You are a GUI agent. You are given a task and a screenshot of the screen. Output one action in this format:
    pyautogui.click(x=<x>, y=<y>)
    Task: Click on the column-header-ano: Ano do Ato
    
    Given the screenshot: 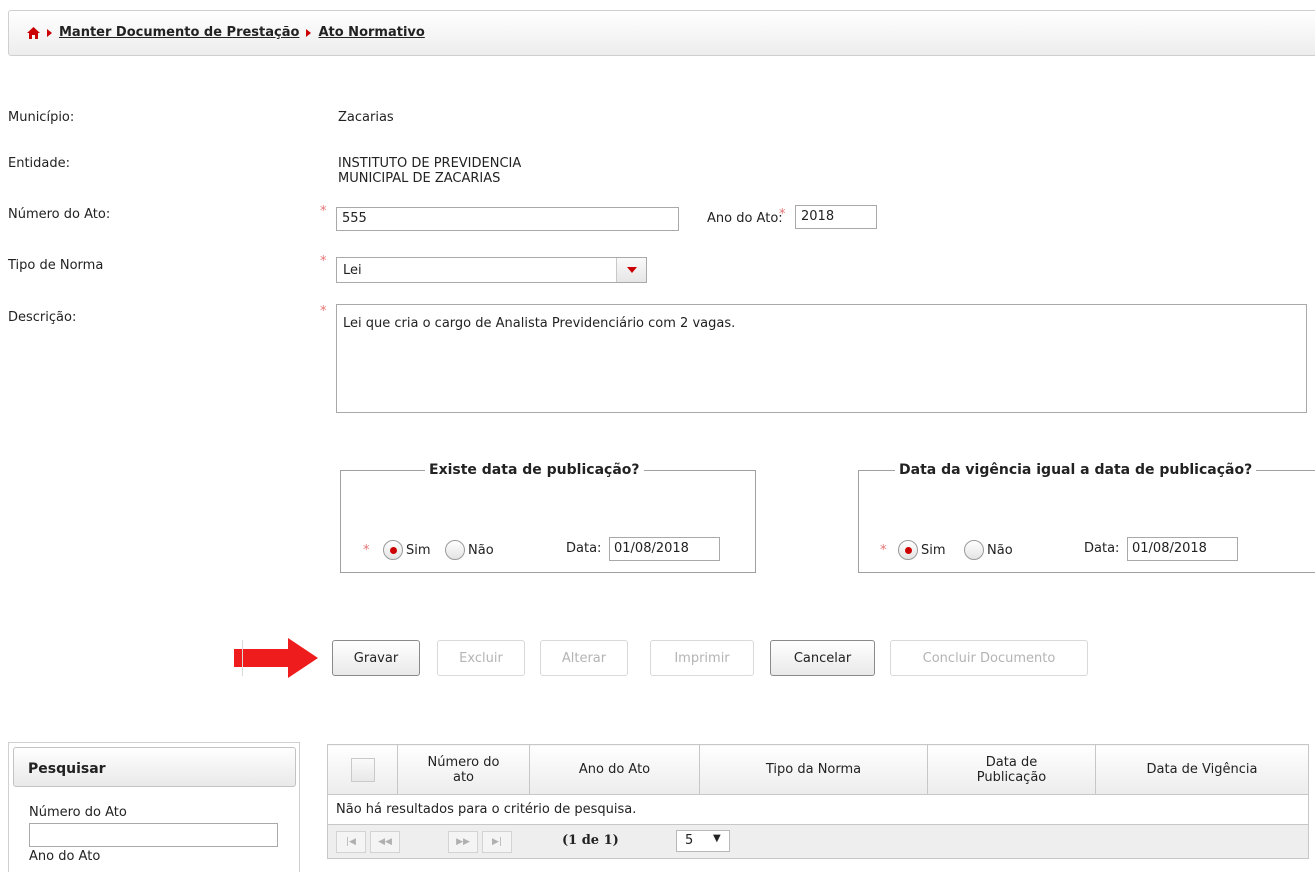 What is the action you would take?
    pyautogui.click(x=614, y=769)
    